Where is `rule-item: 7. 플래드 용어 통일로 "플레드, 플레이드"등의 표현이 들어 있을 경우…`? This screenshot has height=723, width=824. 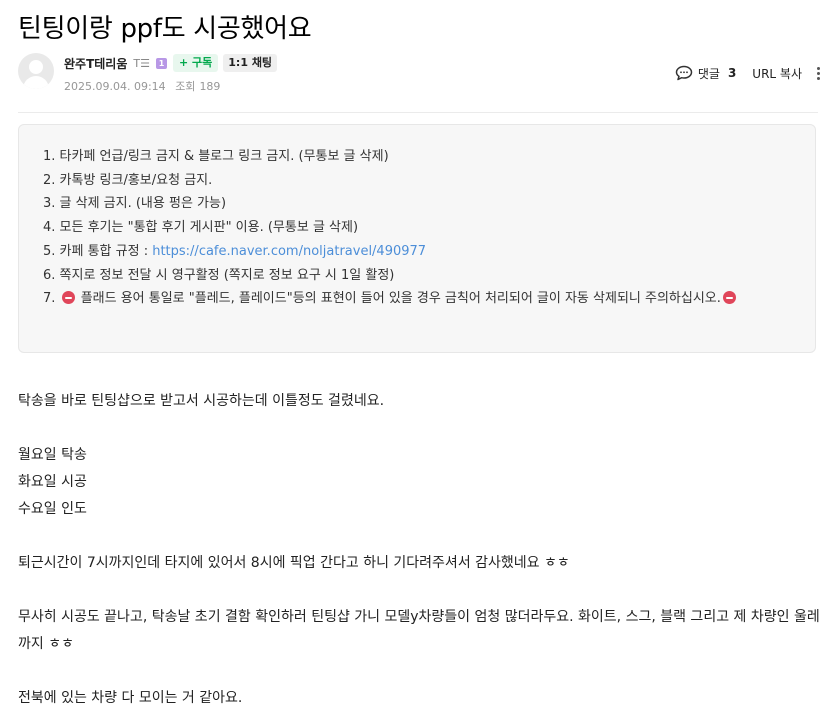
rule-item: 7. 플래드 용어 통일로 "플레드, 플레이드"등의 표현이 들어 있을 경우… is located at coordinates (417, 299).